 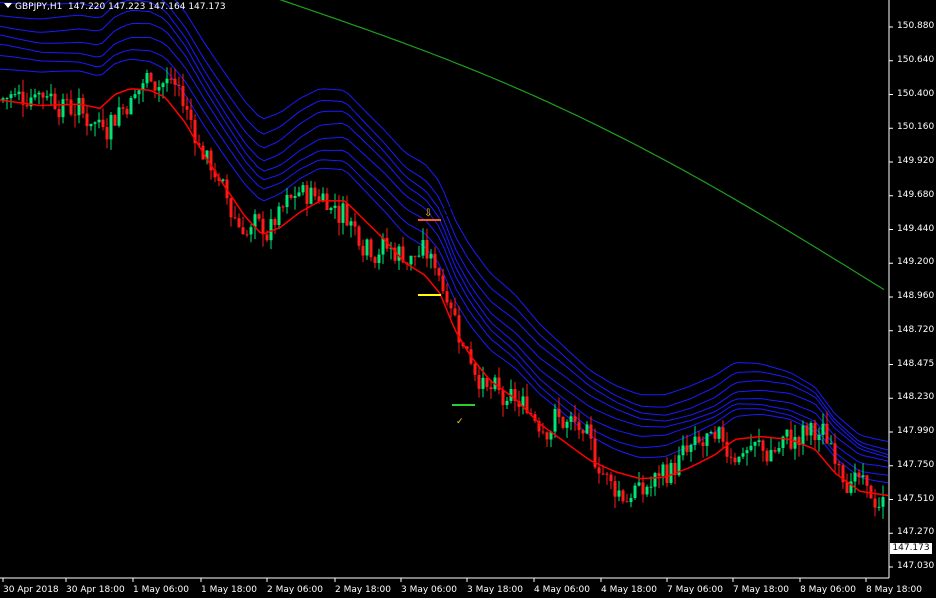 What do you see at coordinates (412, 405) in the screenshot?
I see `take-profit-label: Take Profit` at bounding box center [412, 405].